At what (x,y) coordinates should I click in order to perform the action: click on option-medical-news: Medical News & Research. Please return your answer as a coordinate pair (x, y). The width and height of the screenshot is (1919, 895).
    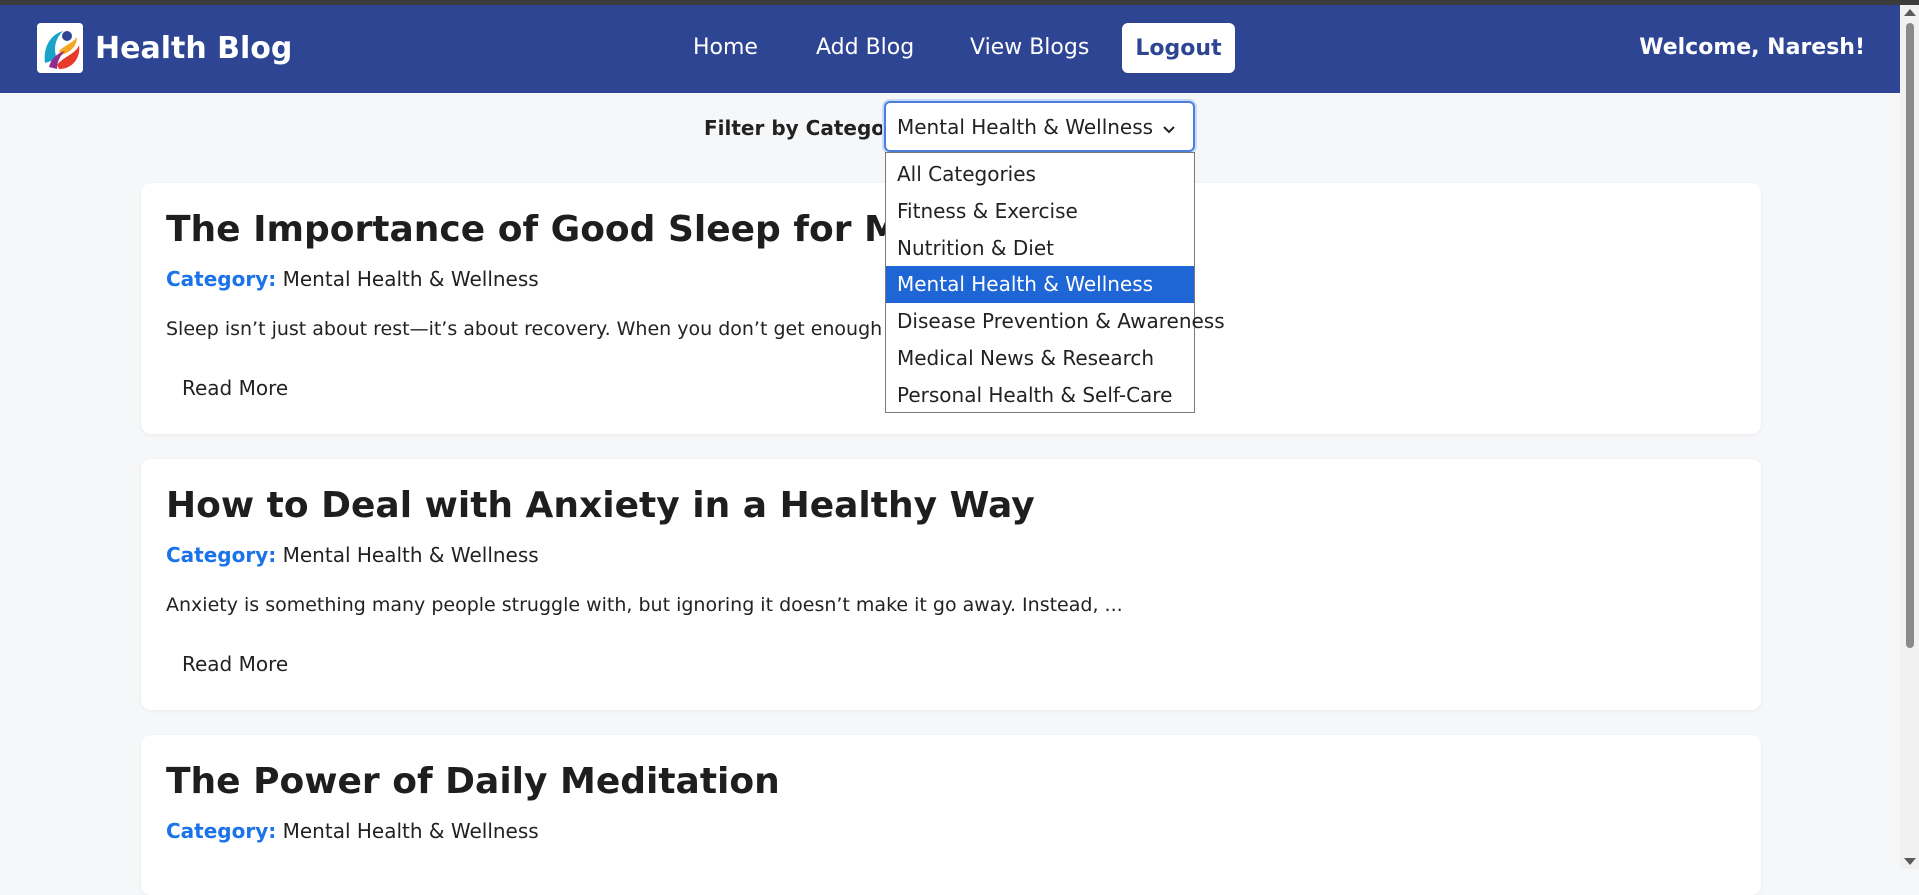
    Looking at the image, I should click on (1040, 358).